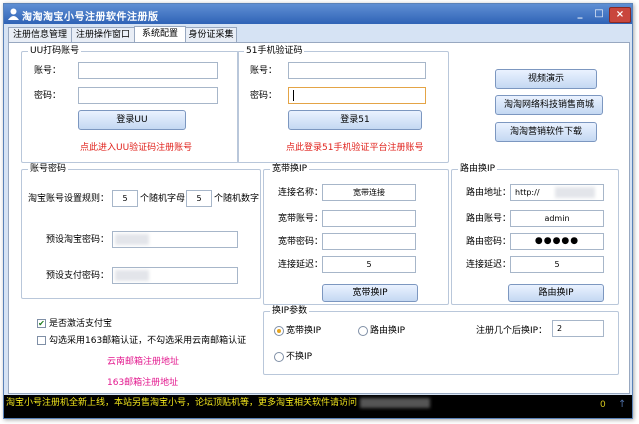  Describe the element at coordinates (489, 242) in the screenshot. I see `router-password-label: 路由密码：` at that location.